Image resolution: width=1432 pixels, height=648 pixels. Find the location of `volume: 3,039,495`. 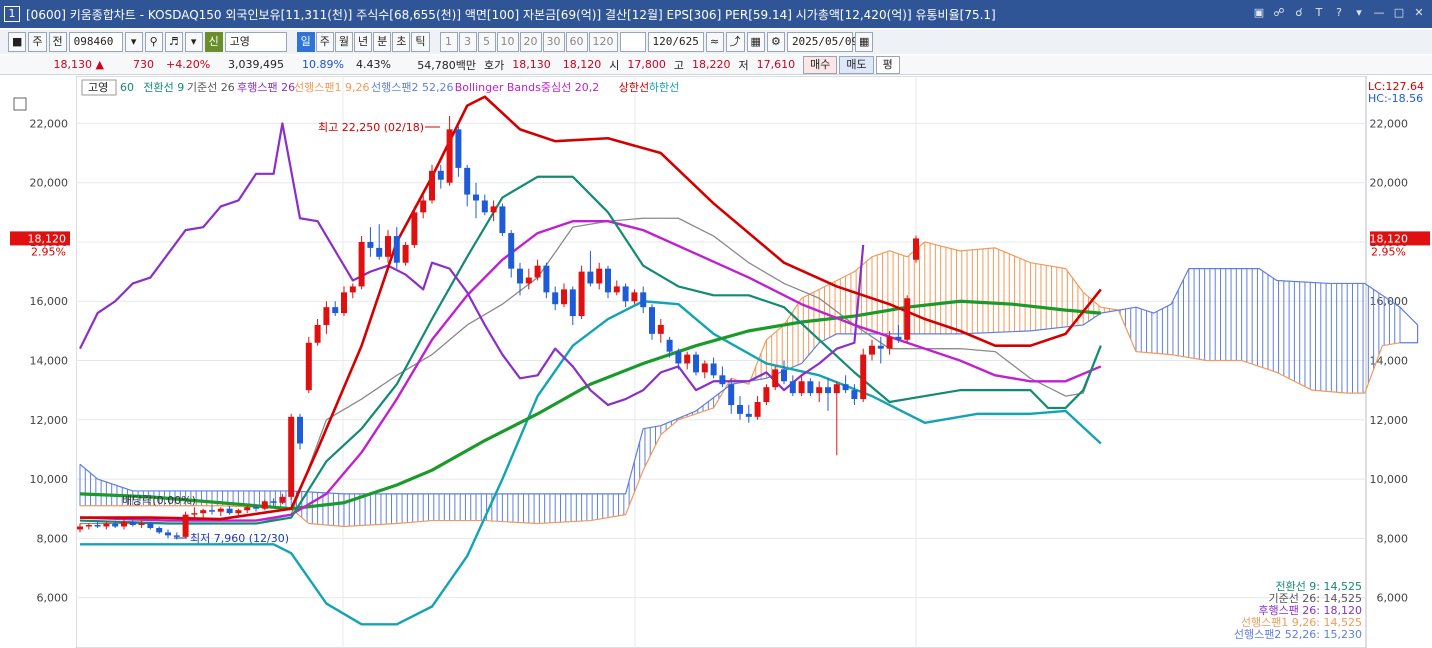

volume: 3,039,495 is located at coordinates (256, 64).